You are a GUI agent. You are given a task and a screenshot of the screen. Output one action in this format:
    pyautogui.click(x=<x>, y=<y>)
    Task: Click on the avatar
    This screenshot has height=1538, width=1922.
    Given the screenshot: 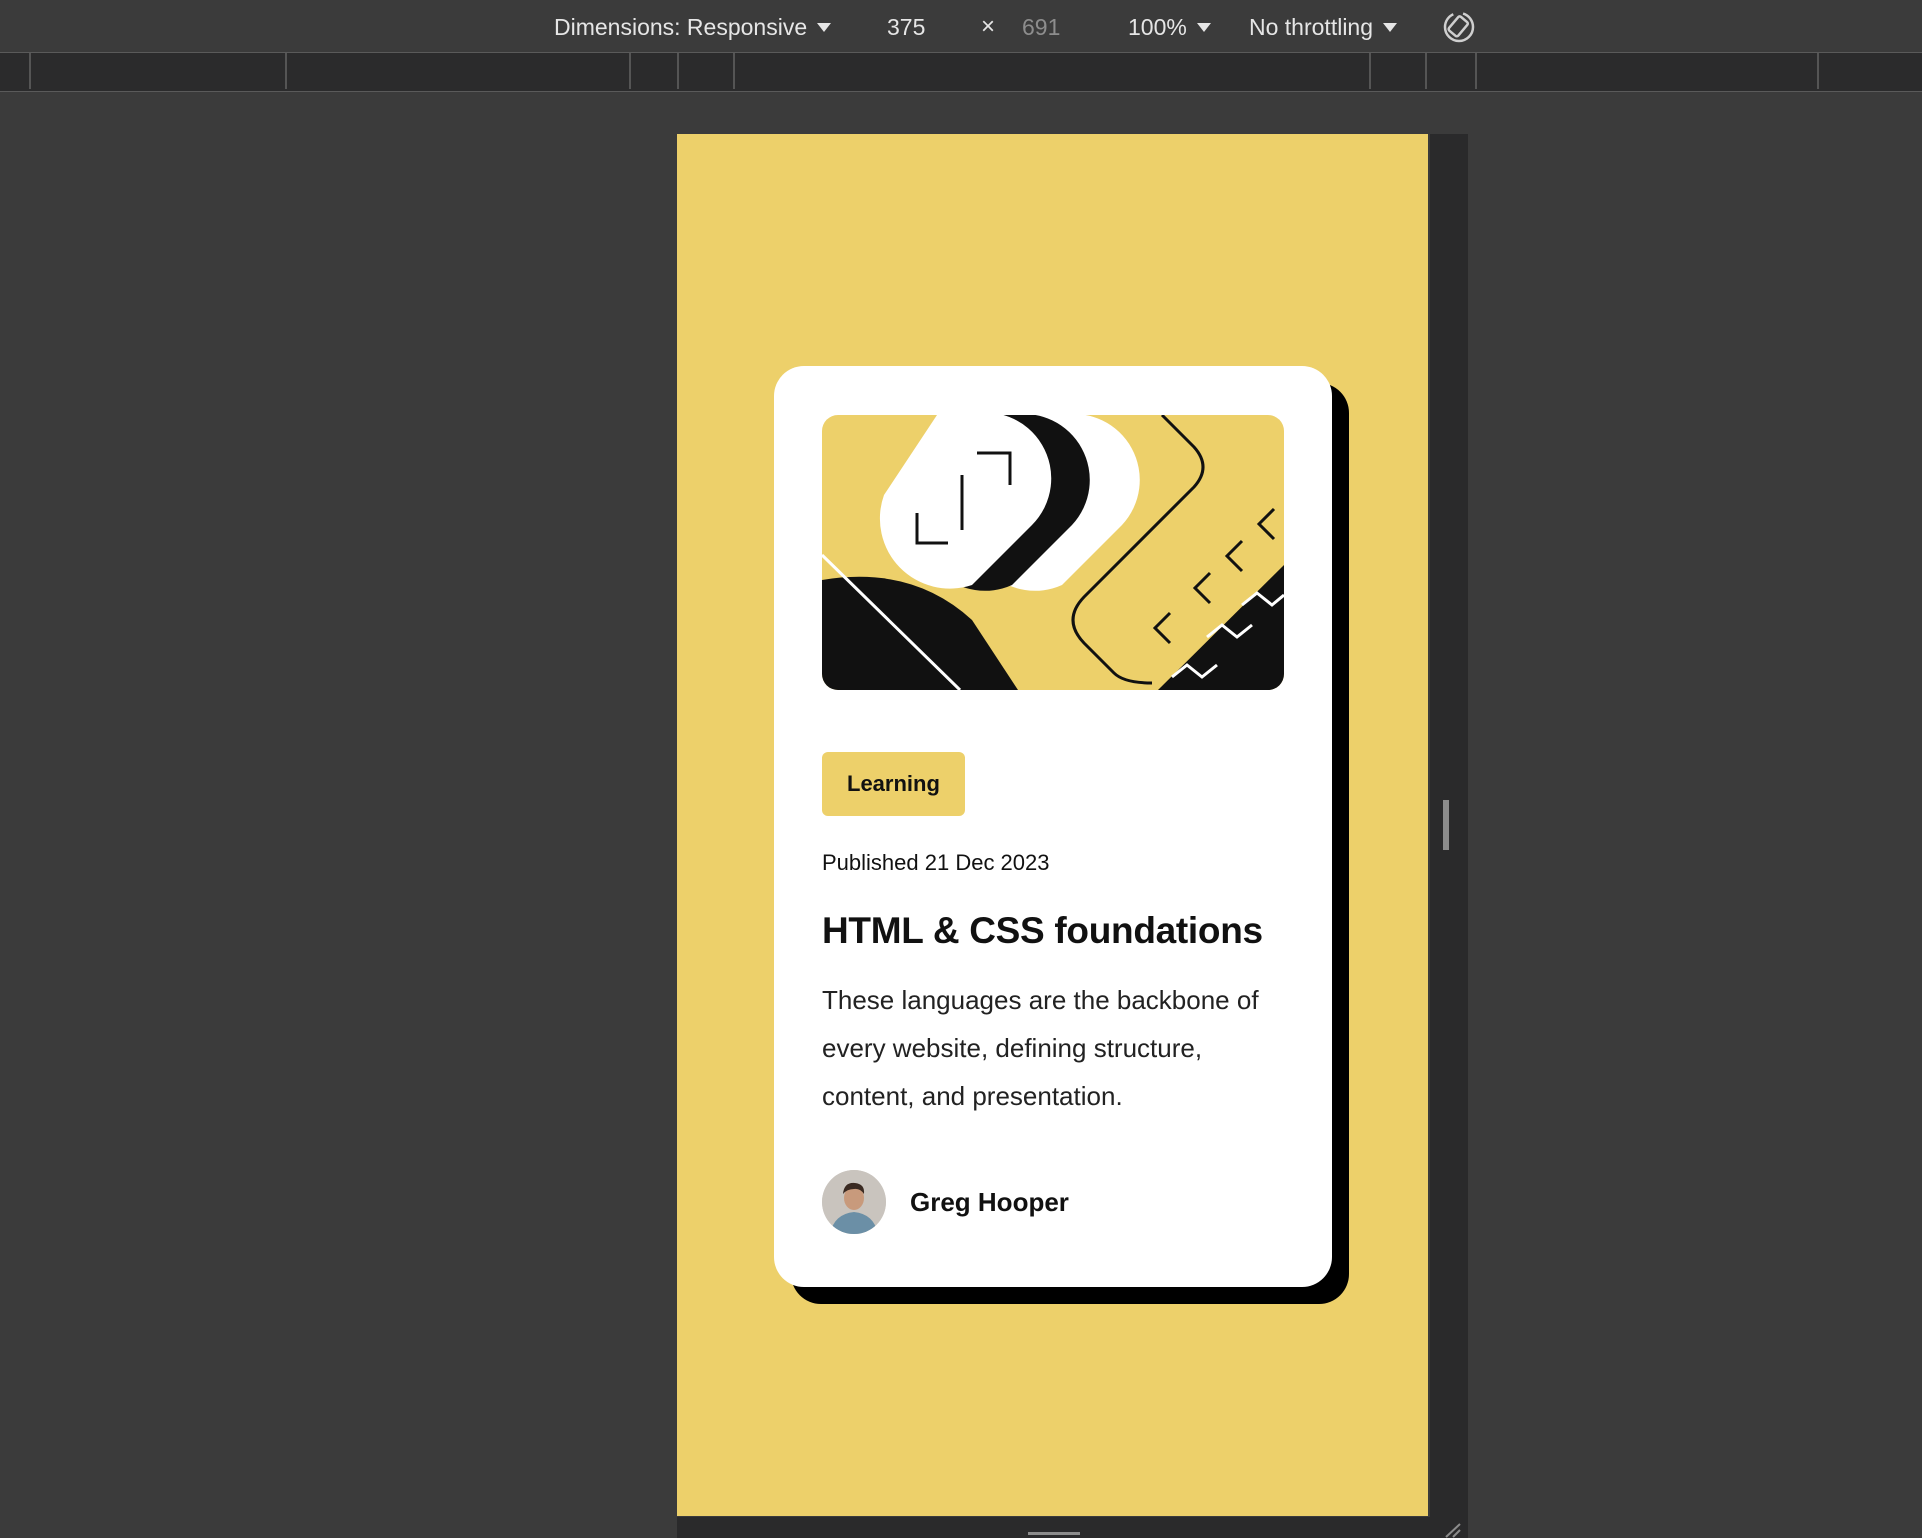 What is the action you would take?
    pyautogui.click(x=854, y=1202)
    